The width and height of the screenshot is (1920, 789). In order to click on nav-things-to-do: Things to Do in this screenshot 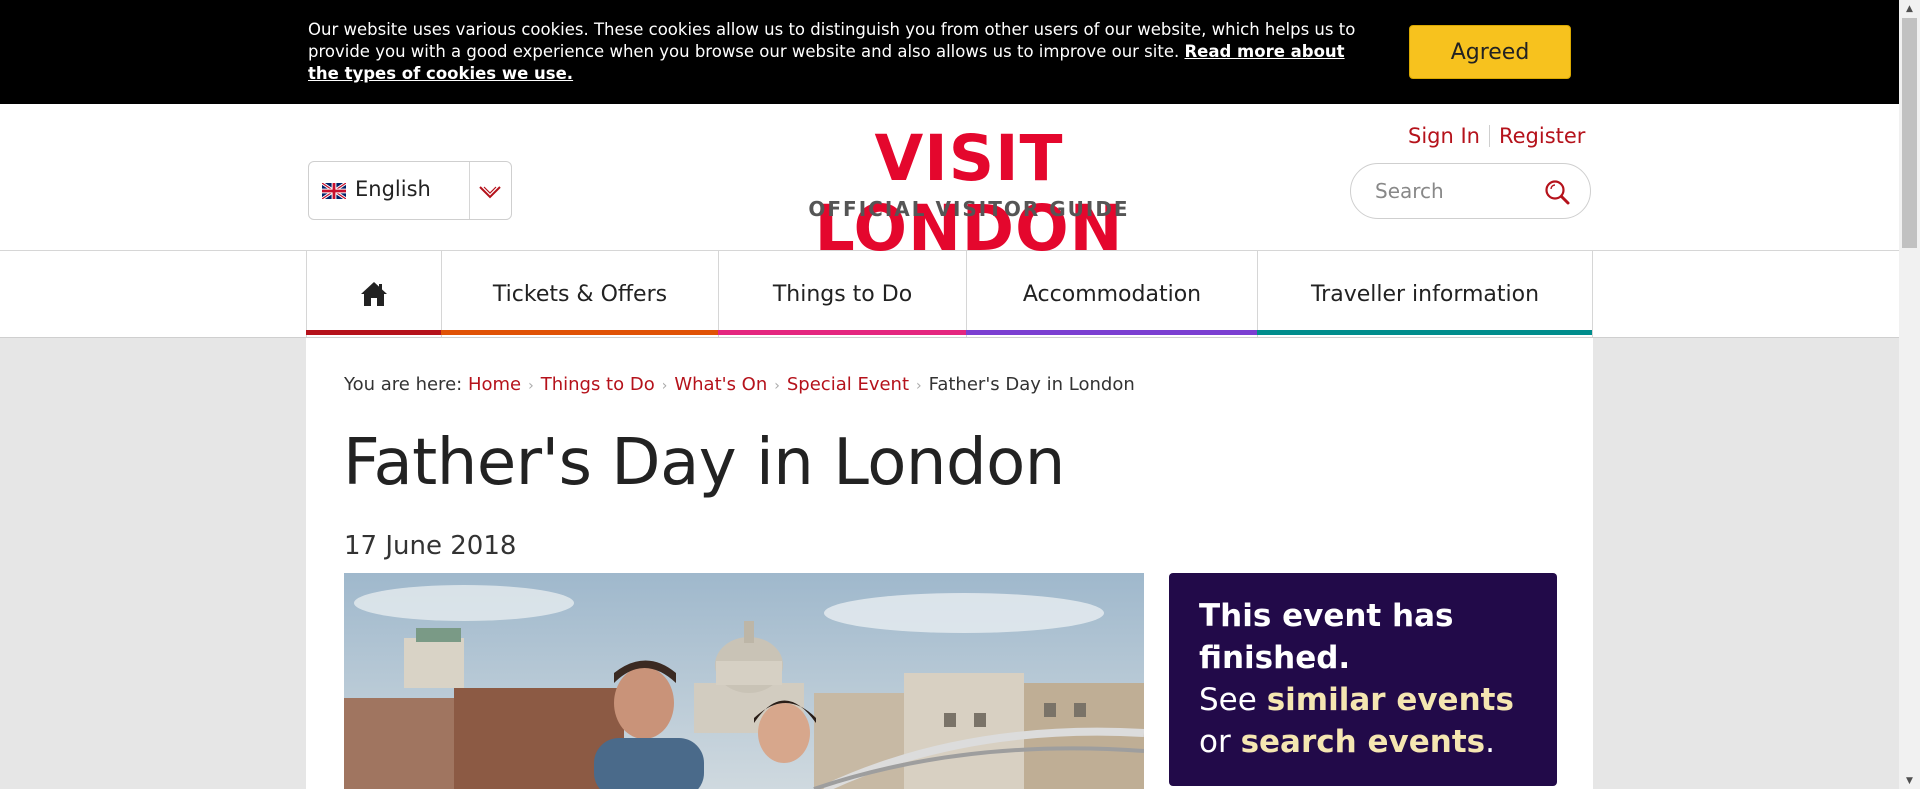, I will do `click(842, 294)`.